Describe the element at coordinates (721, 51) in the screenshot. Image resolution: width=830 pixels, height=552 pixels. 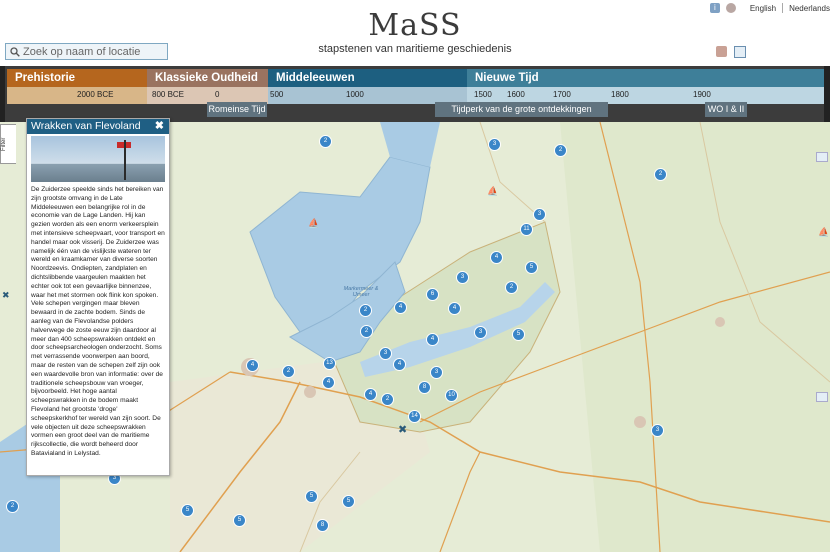
I see `share-icon` at that location.